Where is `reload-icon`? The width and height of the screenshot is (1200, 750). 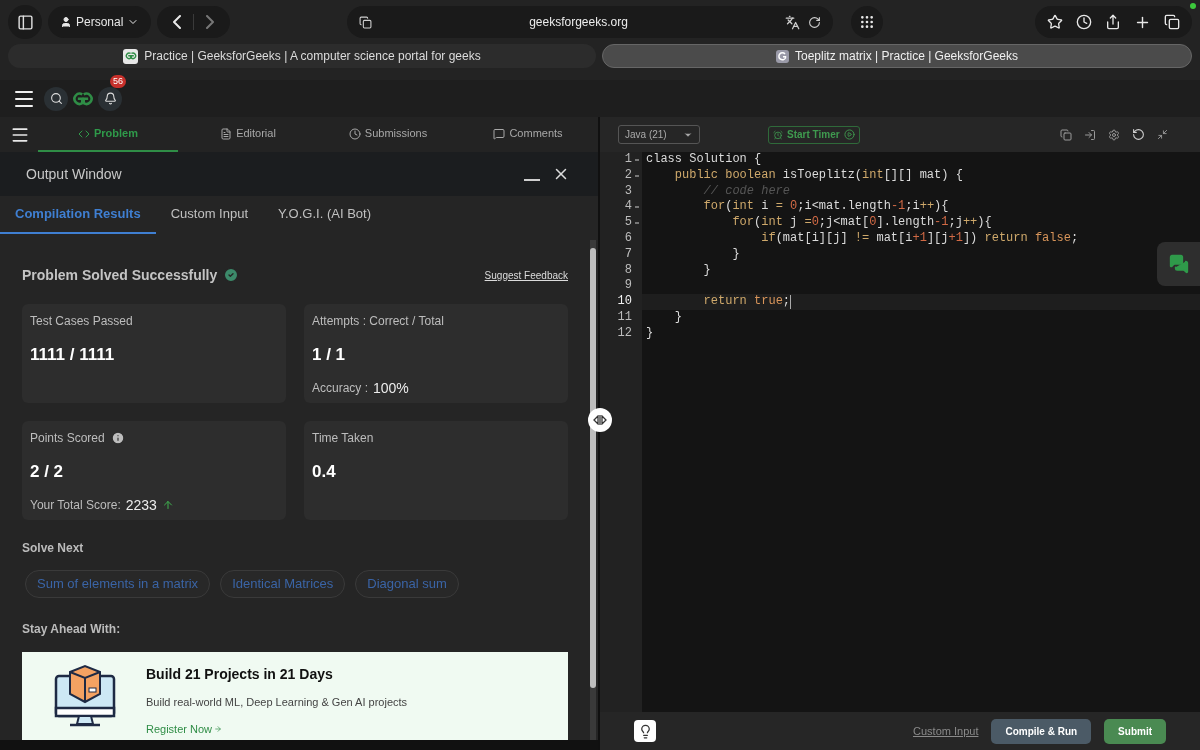
reload-icon is located at coordinates (814, 22).